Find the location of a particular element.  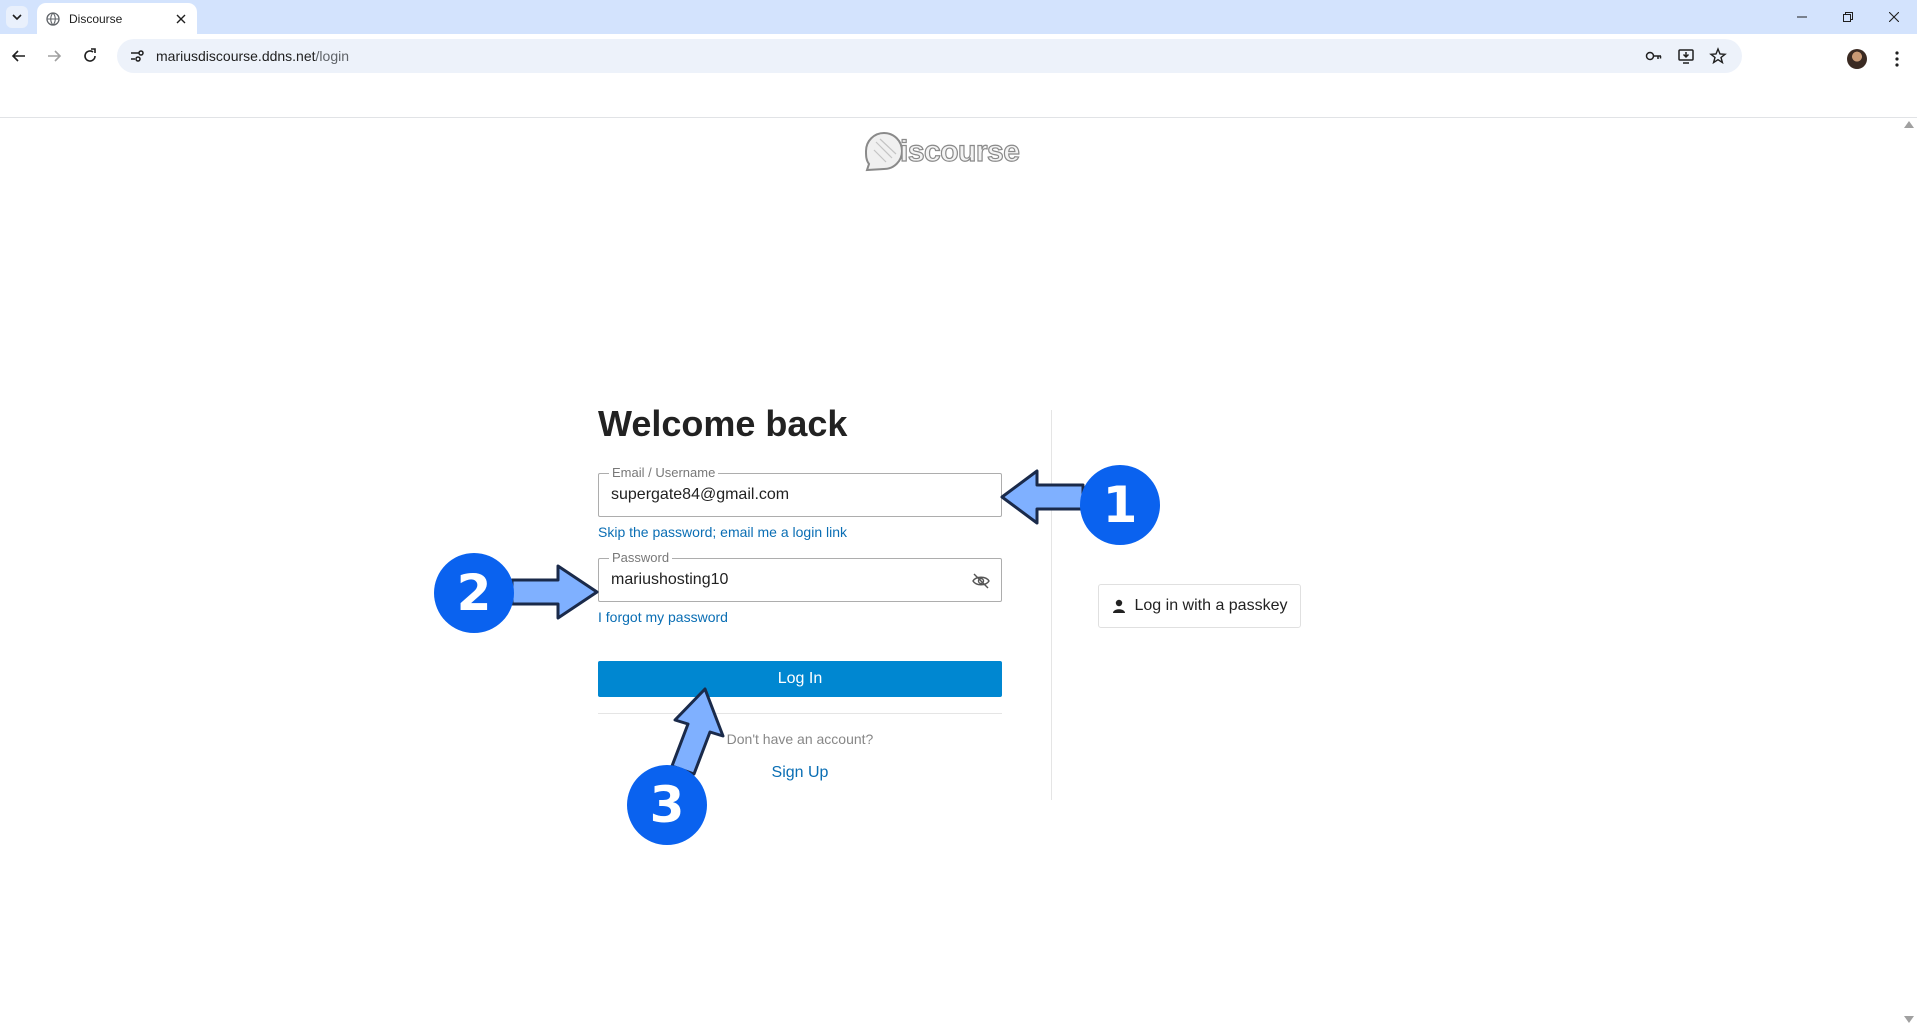

arrow-left-icon is located at coordinates (18, 56).